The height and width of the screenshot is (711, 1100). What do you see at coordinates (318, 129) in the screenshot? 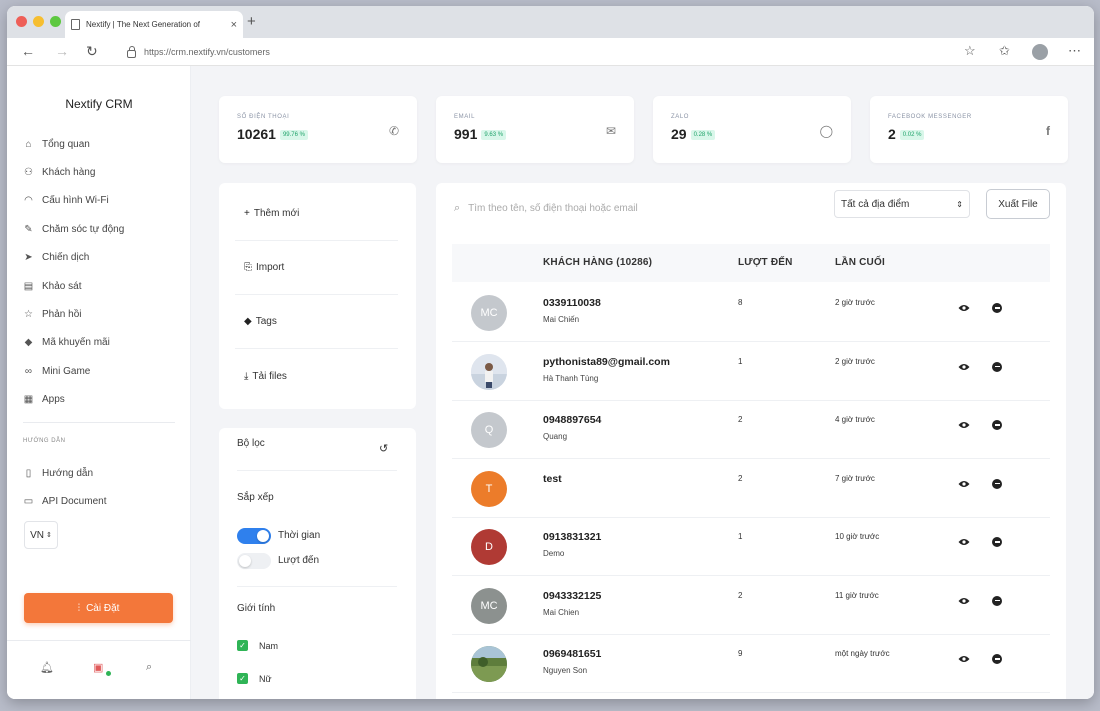
I see `stat-card-phone: SỐ ĐIỆN THOẠI 10261 99.76 % ✆` at bounding box center [318, 129].